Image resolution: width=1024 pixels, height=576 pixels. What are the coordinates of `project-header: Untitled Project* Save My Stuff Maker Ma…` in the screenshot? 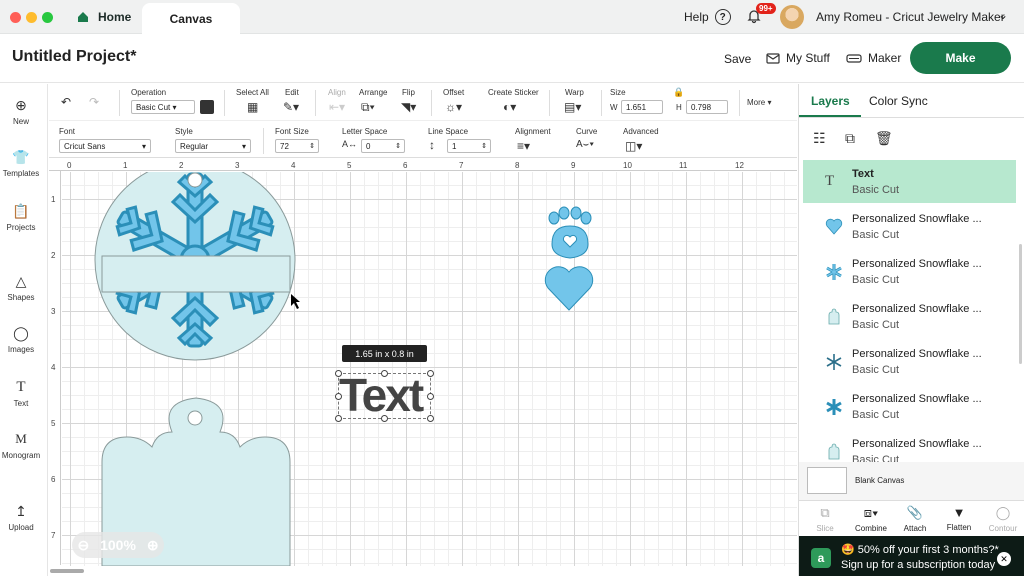 It's located at (512, 59).